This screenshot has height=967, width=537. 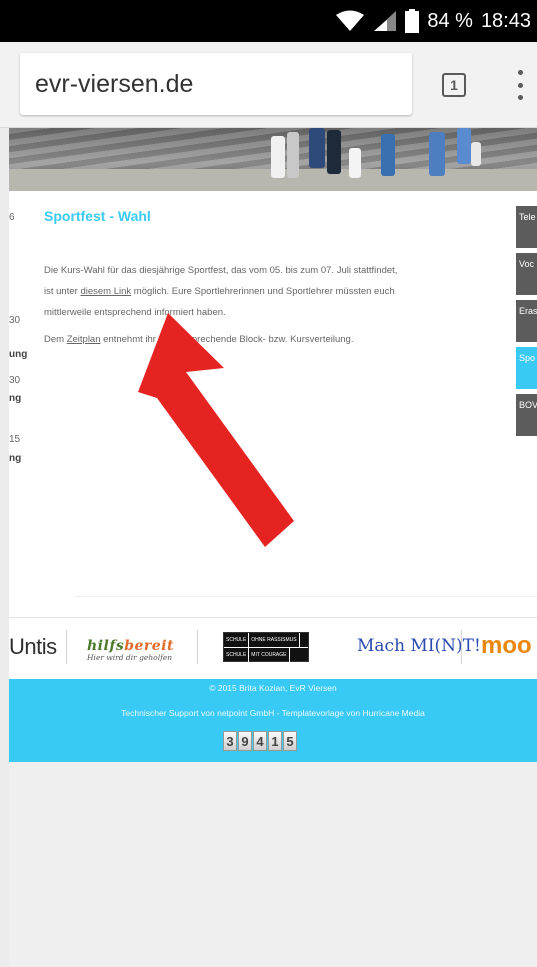 I want to click on battery-icon, so click(x=412, y=21).